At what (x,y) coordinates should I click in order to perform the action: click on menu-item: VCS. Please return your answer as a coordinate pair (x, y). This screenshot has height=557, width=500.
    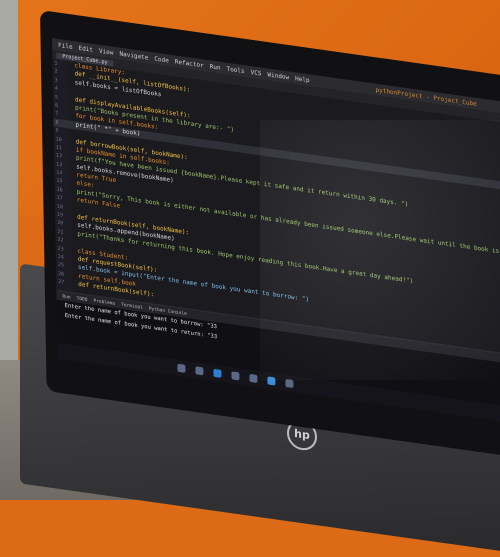
    Looking at the image, I should click on (256, 72).